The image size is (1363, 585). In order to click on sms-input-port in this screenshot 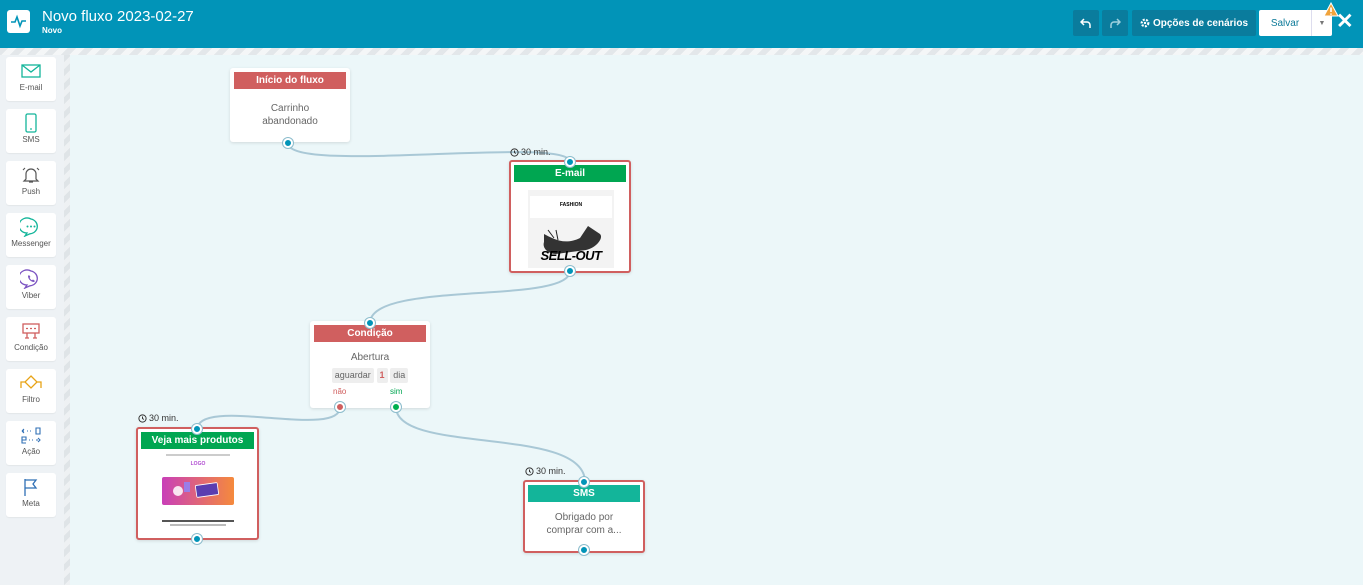, I will do `click(584, 482)`.